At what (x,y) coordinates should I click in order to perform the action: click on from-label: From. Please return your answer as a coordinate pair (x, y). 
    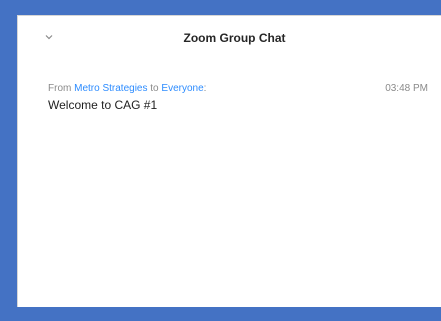
    Looking at the image, I should click on (60, 88).